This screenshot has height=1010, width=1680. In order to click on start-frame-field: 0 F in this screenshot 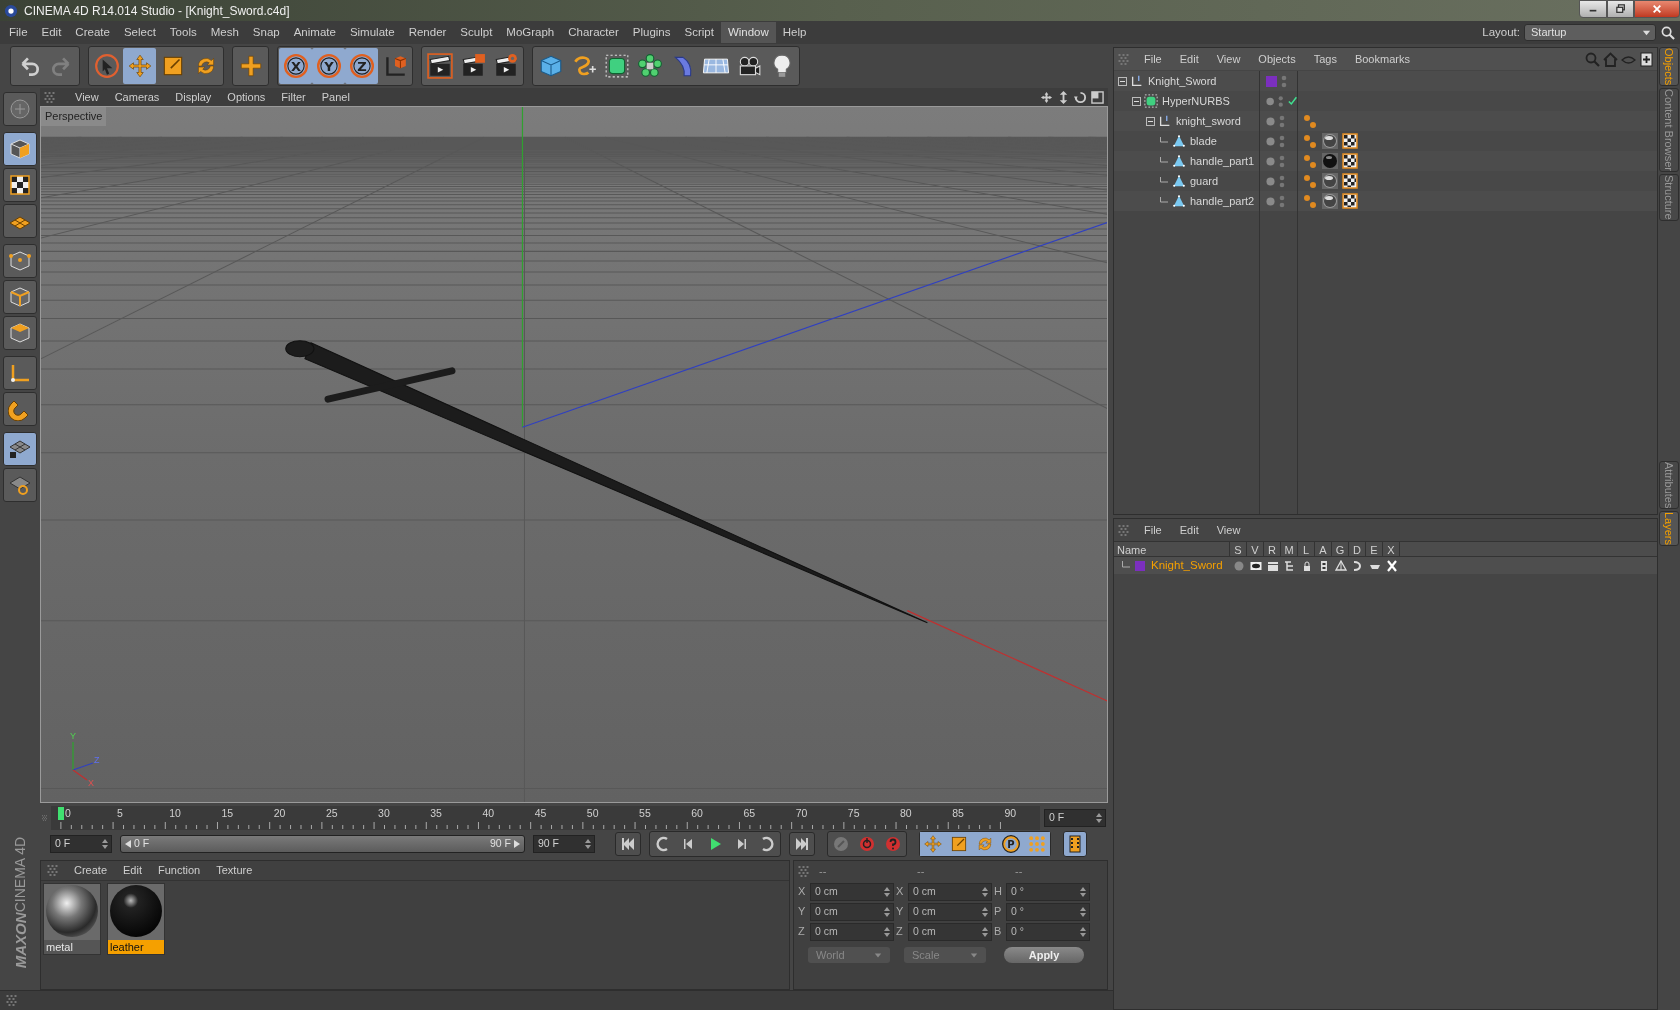, I will do `click(81, 844)`.